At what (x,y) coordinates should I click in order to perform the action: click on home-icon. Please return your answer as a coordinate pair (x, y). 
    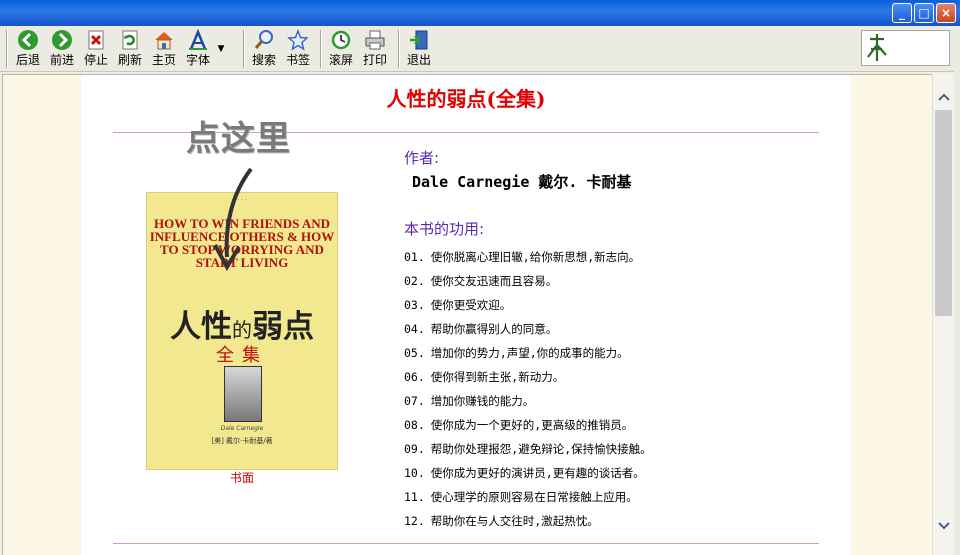
    Looking at the image, I should click on (164, 40).